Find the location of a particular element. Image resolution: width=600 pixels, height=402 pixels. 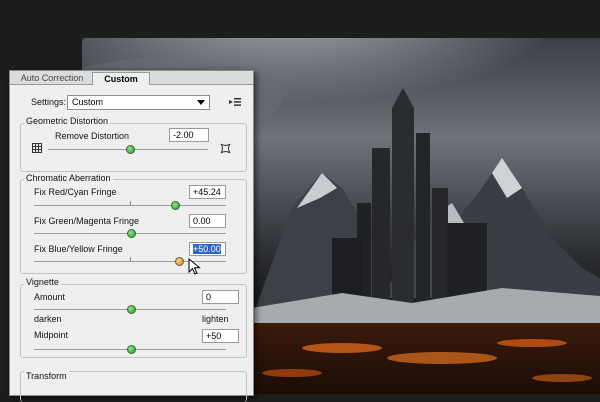

fix-blue-yellow-value: +50.00 is located at coordinates (207, 249).